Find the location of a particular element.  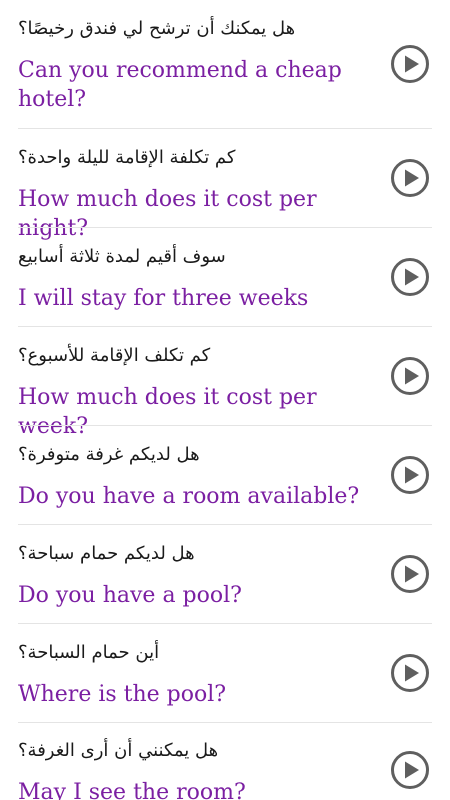

arabic-phrase: هل يمكنني أن أرى الغرفة؟ is located at coordinates (118, 750).